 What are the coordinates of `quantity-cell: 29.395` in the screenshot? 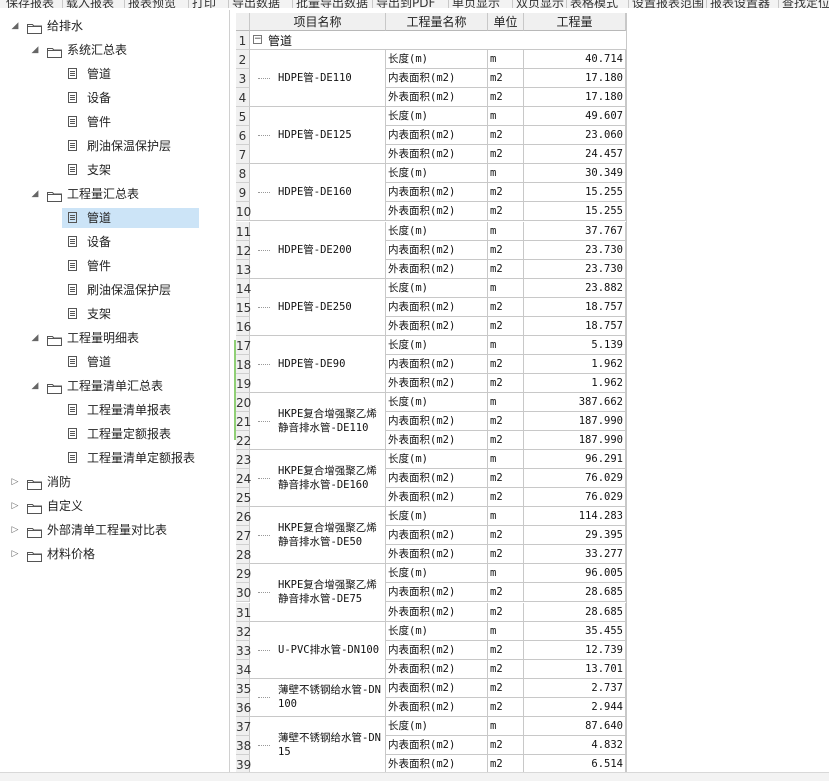 It's located at (575, 536).